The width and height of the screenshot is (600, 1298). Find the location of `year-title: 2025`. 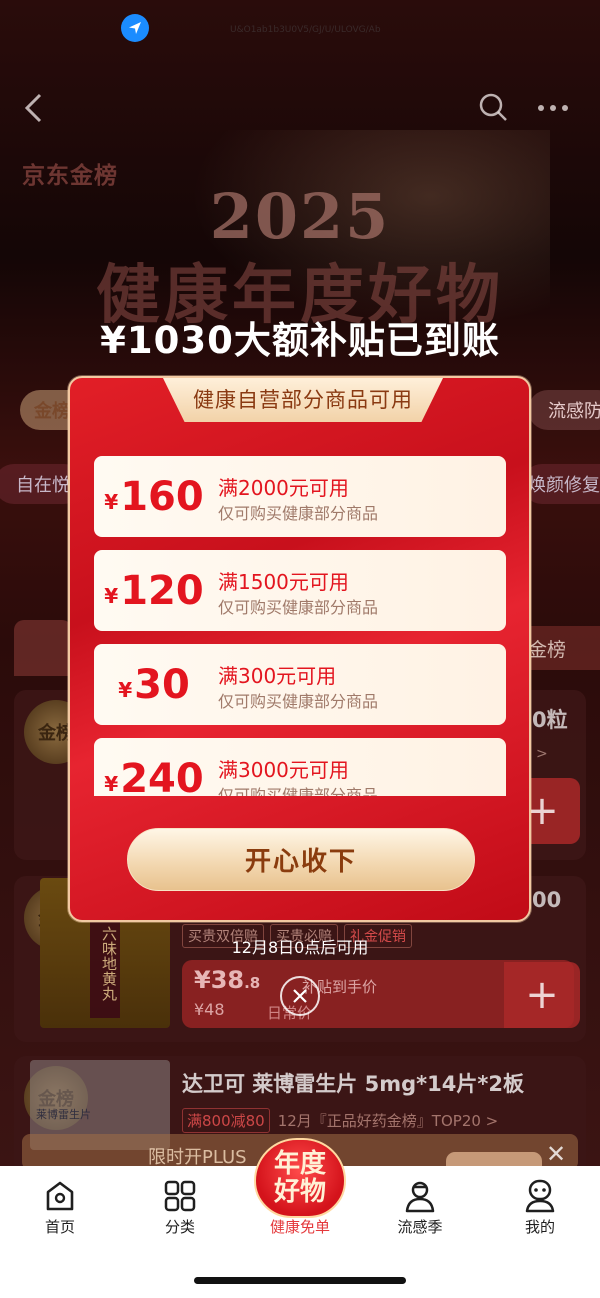

year-title: 2025 is located at coordinates (300, 216).